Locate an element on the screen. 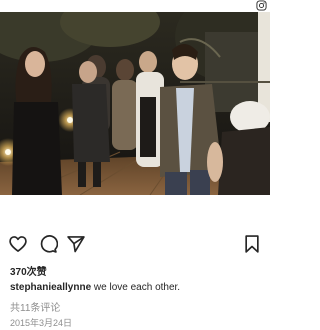 Image resolution: width=320 pixels, height=330 pixels. action-bar is located at coordinates (135, 247).